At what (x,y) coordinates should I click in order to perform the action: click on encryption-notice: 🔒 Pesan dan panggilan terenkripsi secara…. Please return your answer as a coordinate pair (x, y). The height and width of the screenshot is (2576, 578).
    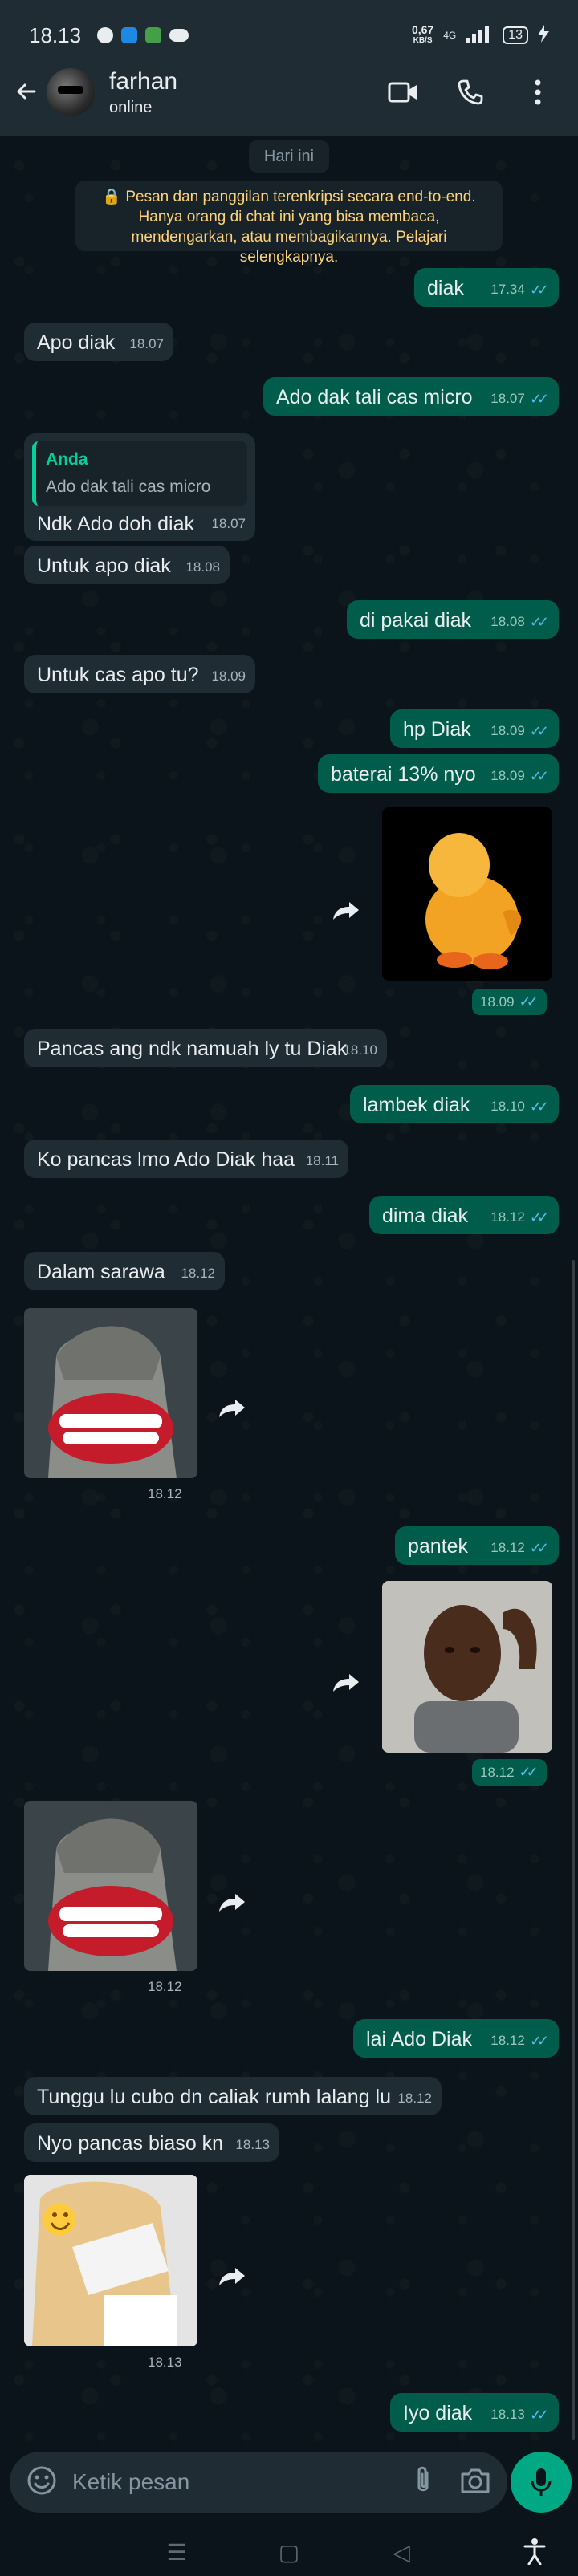
    Looking at the image, I should click on (289, 223).